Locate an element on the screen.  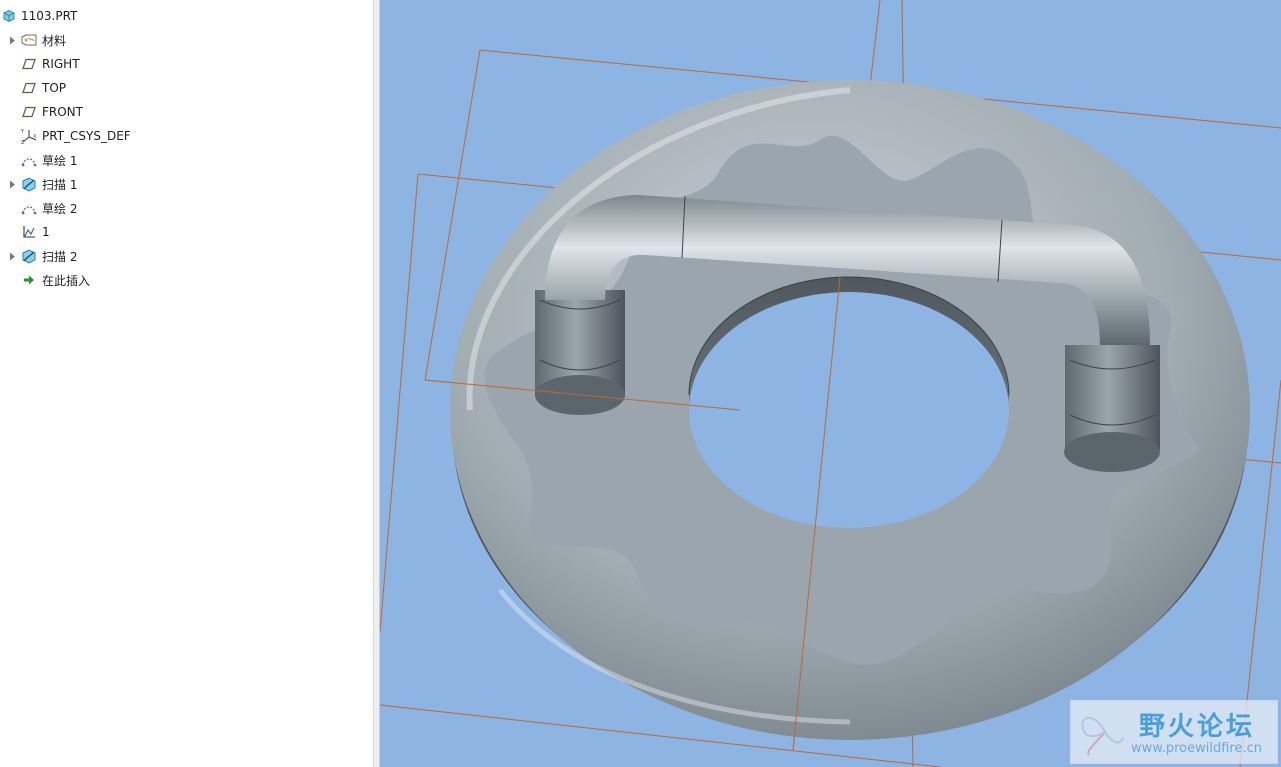
insert-here-arrow-icon is located at coordinates (29, 280).